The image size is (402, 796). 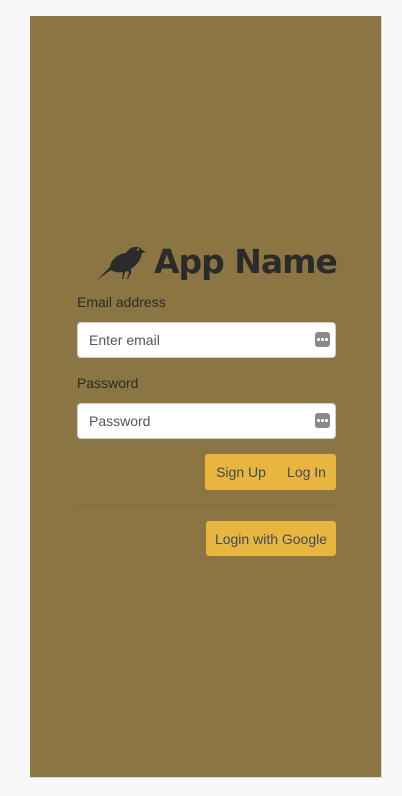 What do you see at coordinates (121, 262) in the screenshot?
I see `crow-icon` at bounding box center [121, 262].